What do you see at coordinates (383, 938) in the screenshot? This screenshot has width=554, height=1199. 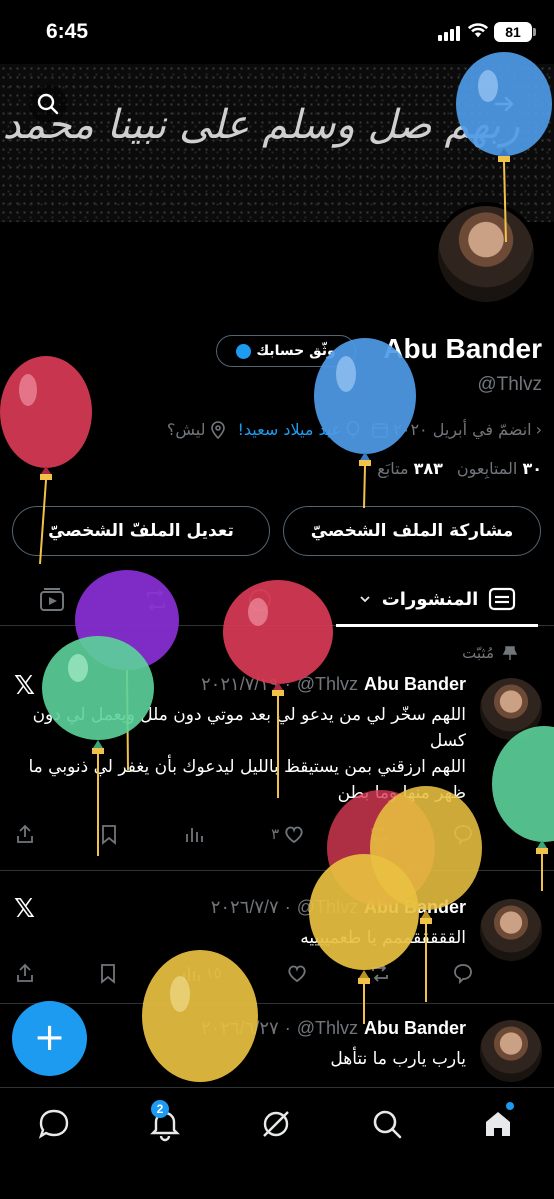 I see `tweet-text: القققققممم يا طعمييييه` at bounding box center [383, 938].